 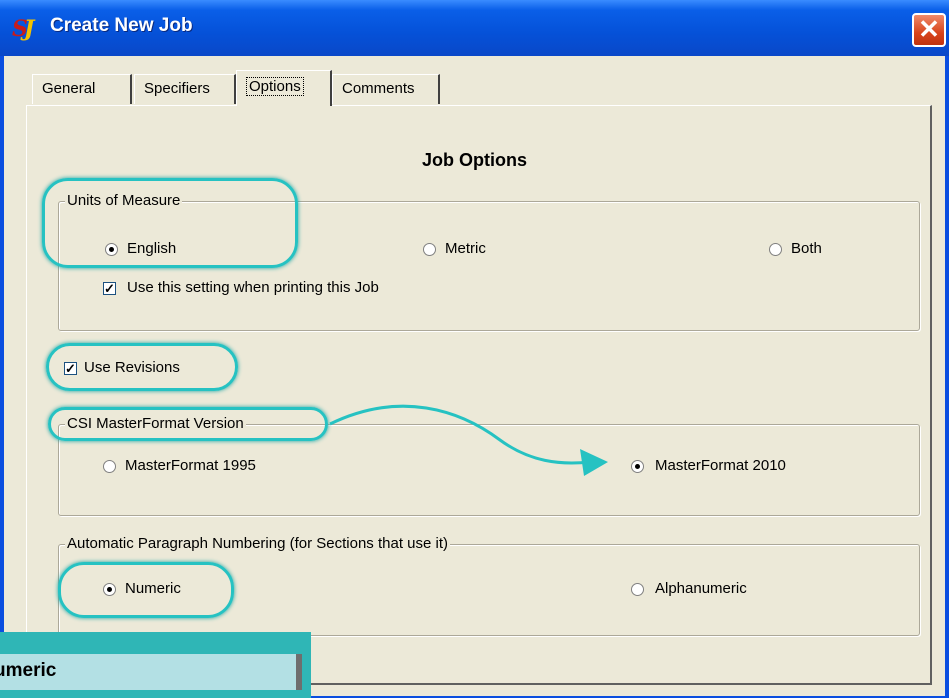 What do you see at coordinates (806, 249) in the screenshot?
I see `both-label: Both` at bounding box center [806, 249].